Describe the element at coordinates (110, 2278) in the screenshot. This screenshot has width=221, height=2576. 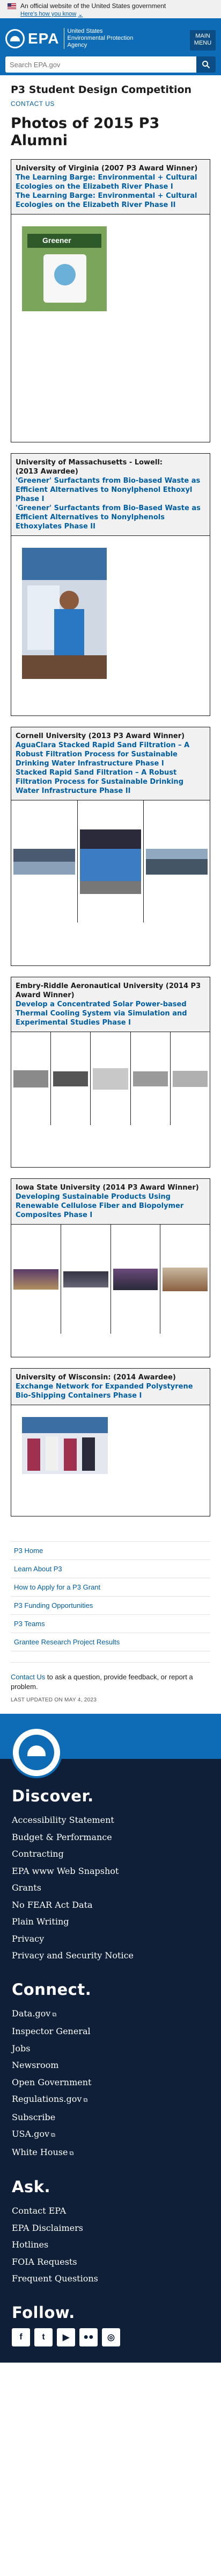
I see `footer-link: Frequent Questions` at that location.